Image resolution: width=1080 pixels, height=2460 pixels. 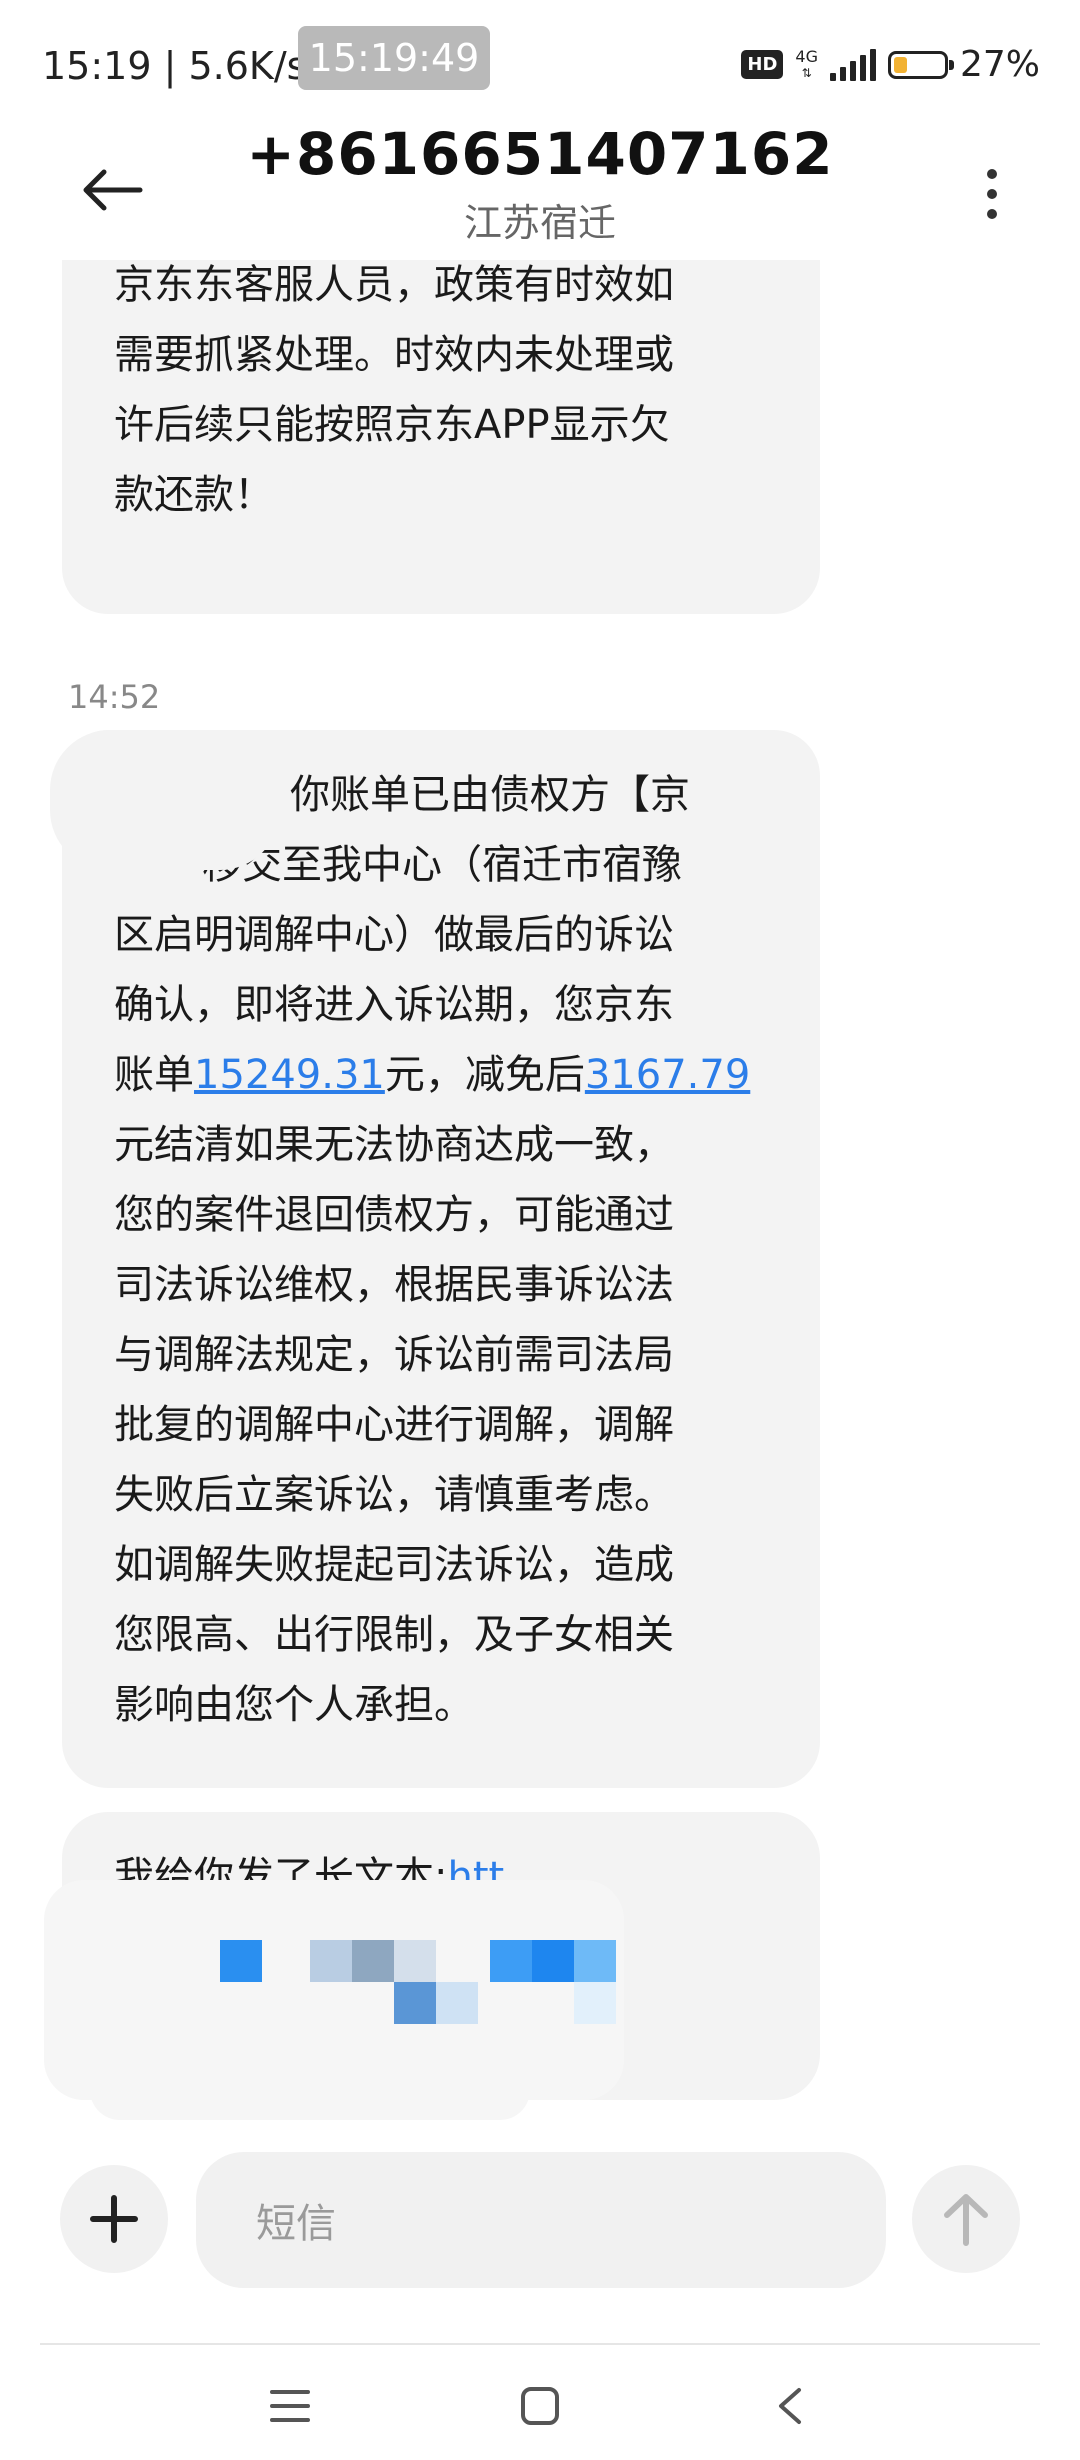 I want to click on contact-number: +8616651407162, so click(x=540, y=154).